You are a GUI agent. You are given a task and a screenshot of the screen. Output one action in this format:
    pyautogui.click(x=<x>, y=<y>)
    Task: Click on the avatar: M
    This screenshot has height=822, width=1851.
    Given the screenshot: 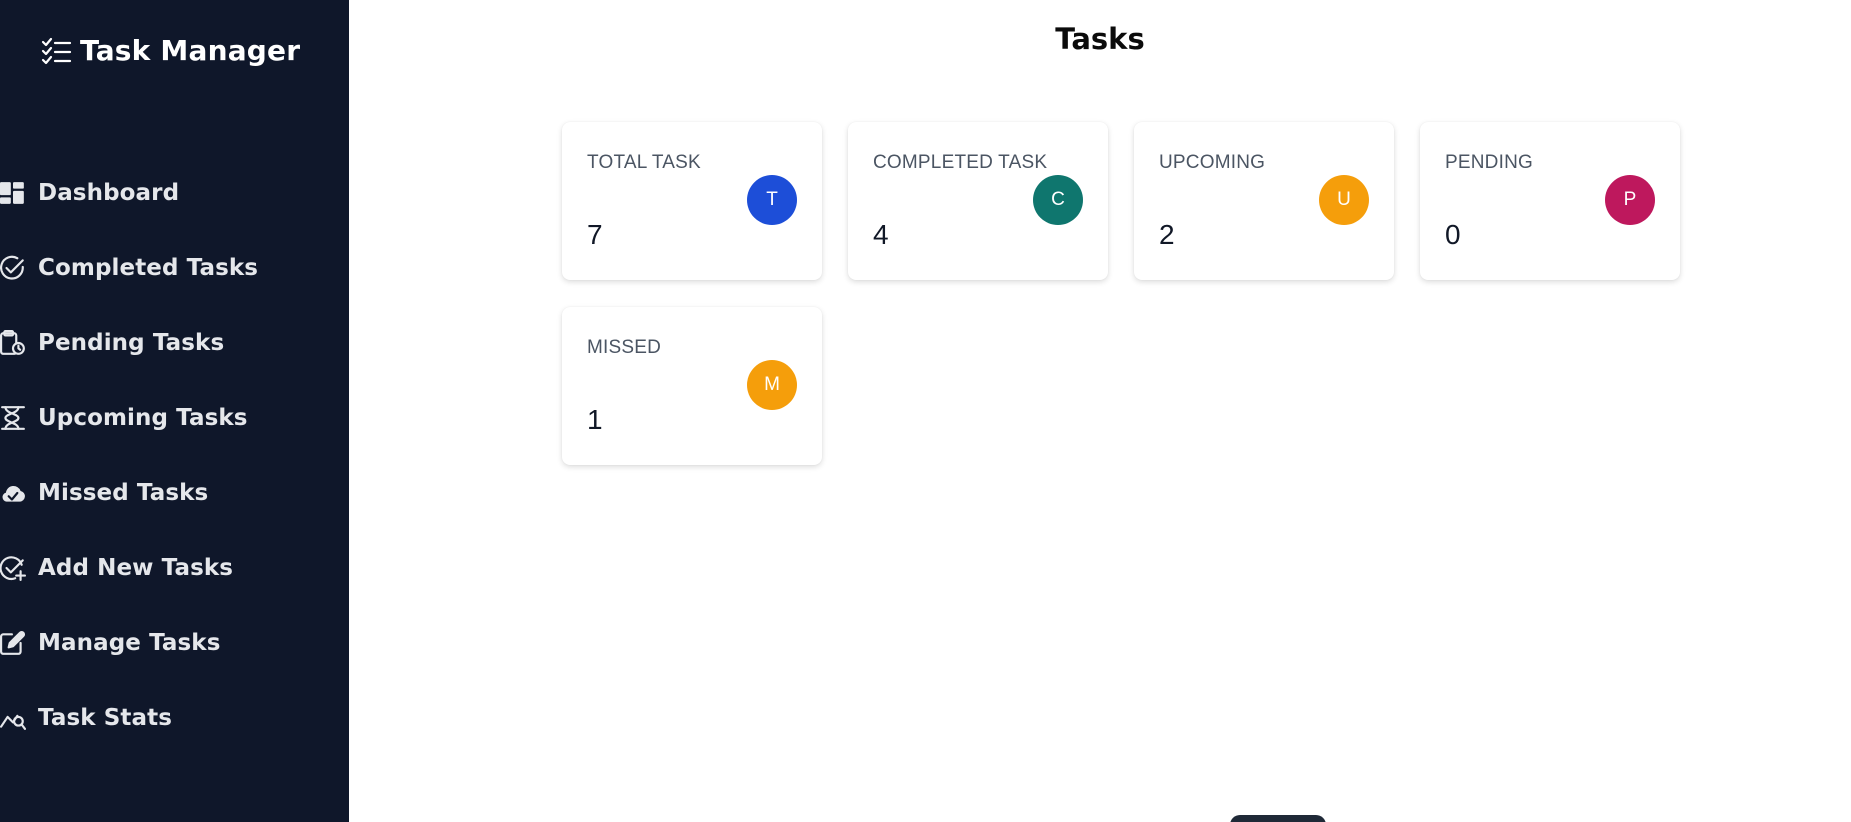 What is the action you would take?
    pyautogui.click(x=772, y=385)
    